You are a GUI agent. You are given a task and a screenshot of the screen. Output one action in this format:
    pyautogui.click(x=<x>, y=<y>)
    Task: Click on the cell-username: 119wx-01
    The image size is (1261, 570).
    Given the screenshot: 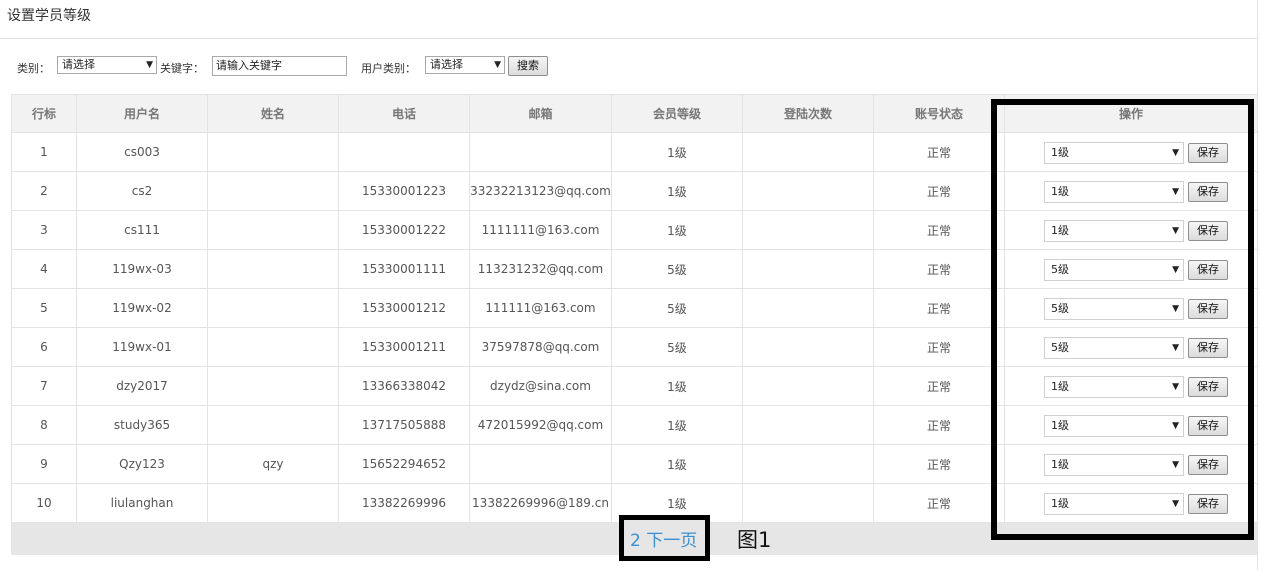 What is the action you would take?
    pyautogui.click(x=142, y=347)
    